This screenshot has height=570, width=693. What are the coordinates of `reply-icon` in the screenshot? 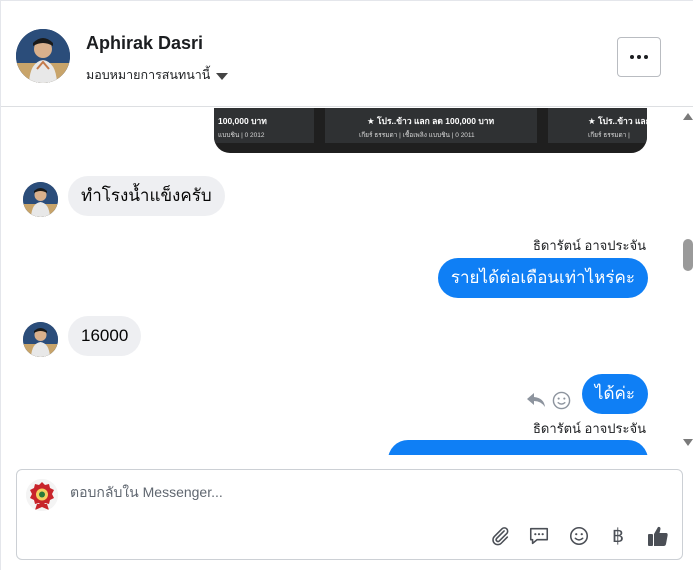 It's located at (536, 400).